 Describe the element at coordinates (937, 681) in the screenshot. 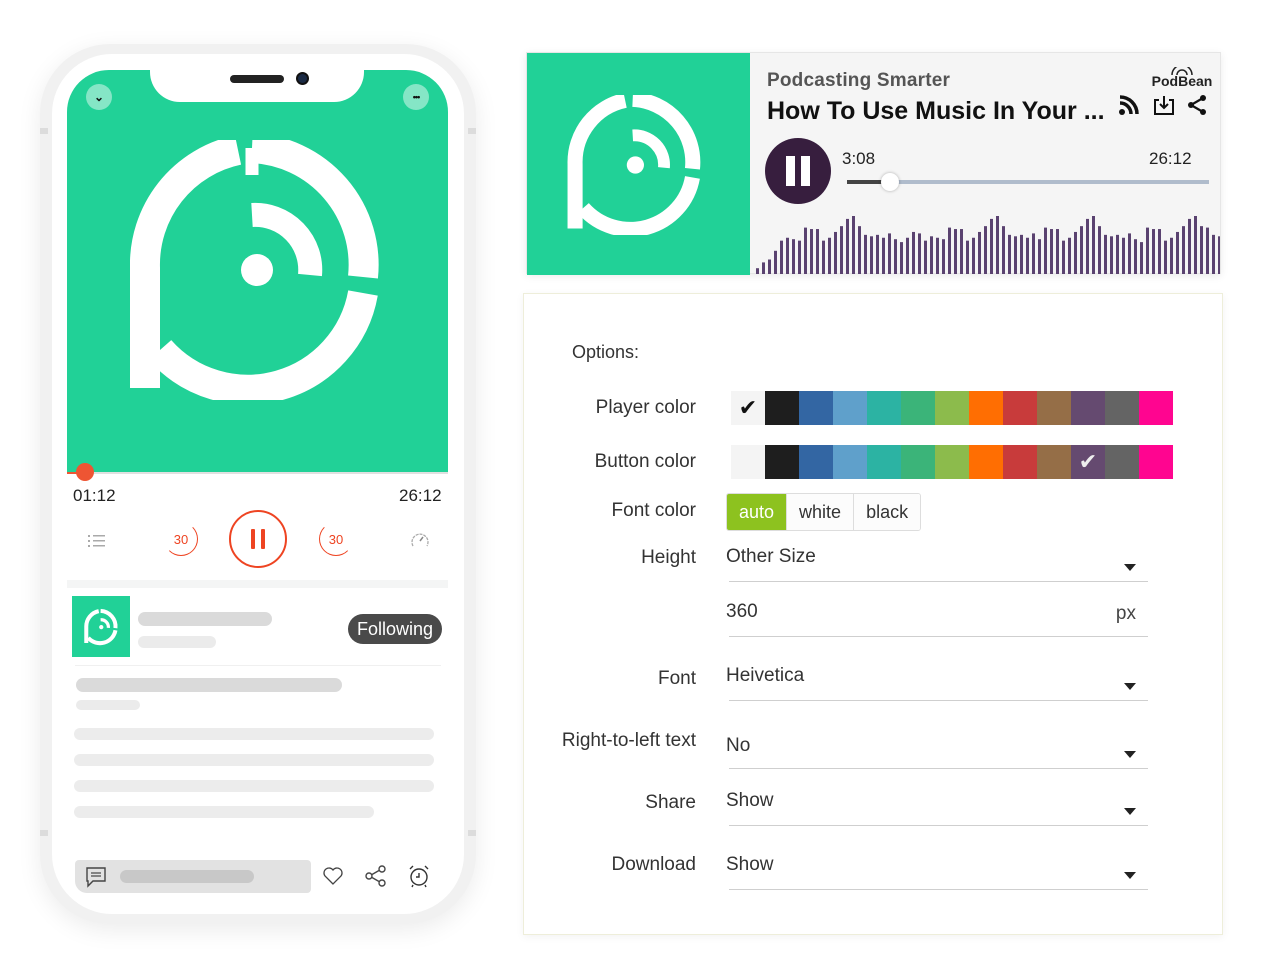

I see `font-select: Heivetica` at that location.